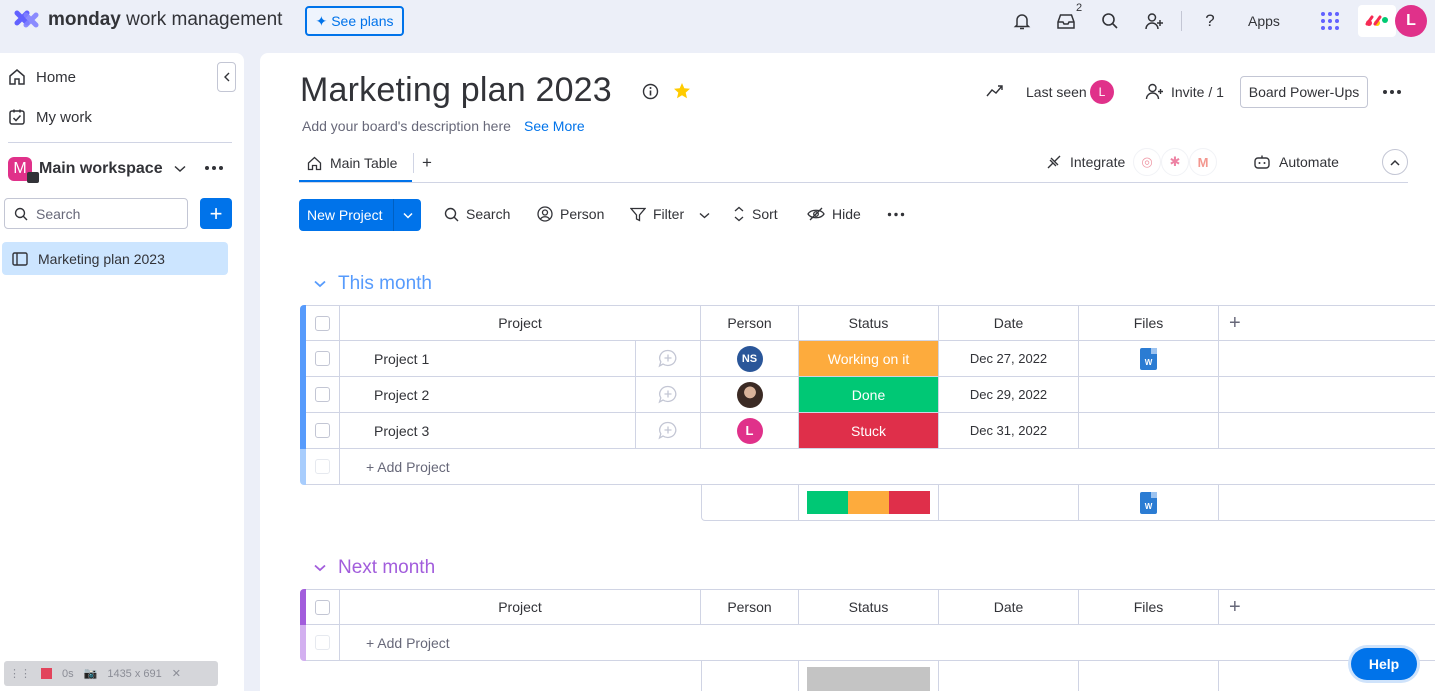 The width and height of the screenshot is (1435, 691). Describe the element at coordinates (91, 673) in the screenshot. I see `camera-icon: 📷` at that location.